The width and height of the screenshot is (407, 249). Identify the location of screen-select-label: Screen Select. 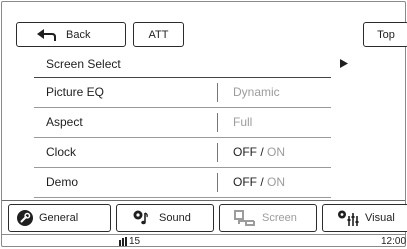
(83, 64).